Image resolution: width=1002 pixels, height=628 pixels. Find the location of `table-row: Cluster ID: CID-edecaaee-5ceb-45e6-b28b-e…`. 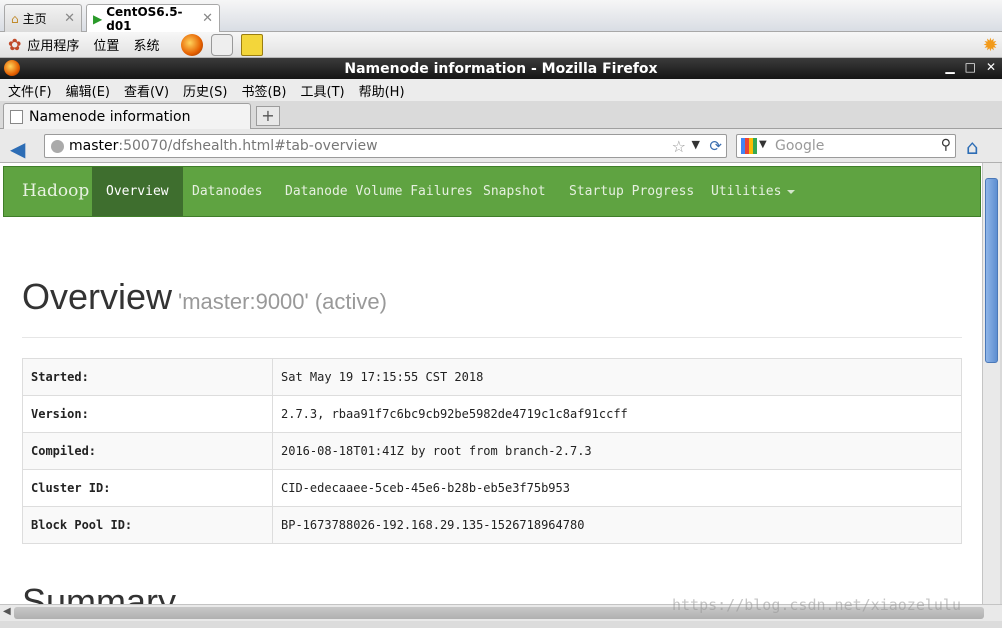

table-row: Cluster ID: CID-edecaaee-5ceb-45e6-b28b-e… is located at coordinates (492, 488).